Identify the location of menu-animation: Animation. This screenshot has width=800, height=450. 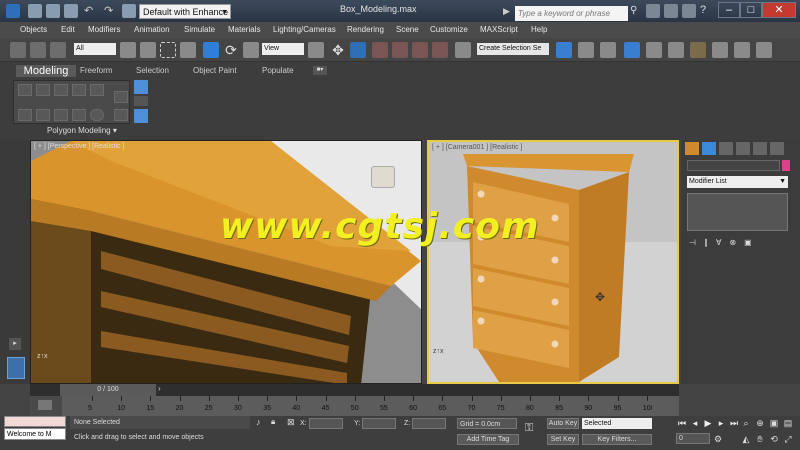
(152, 29).